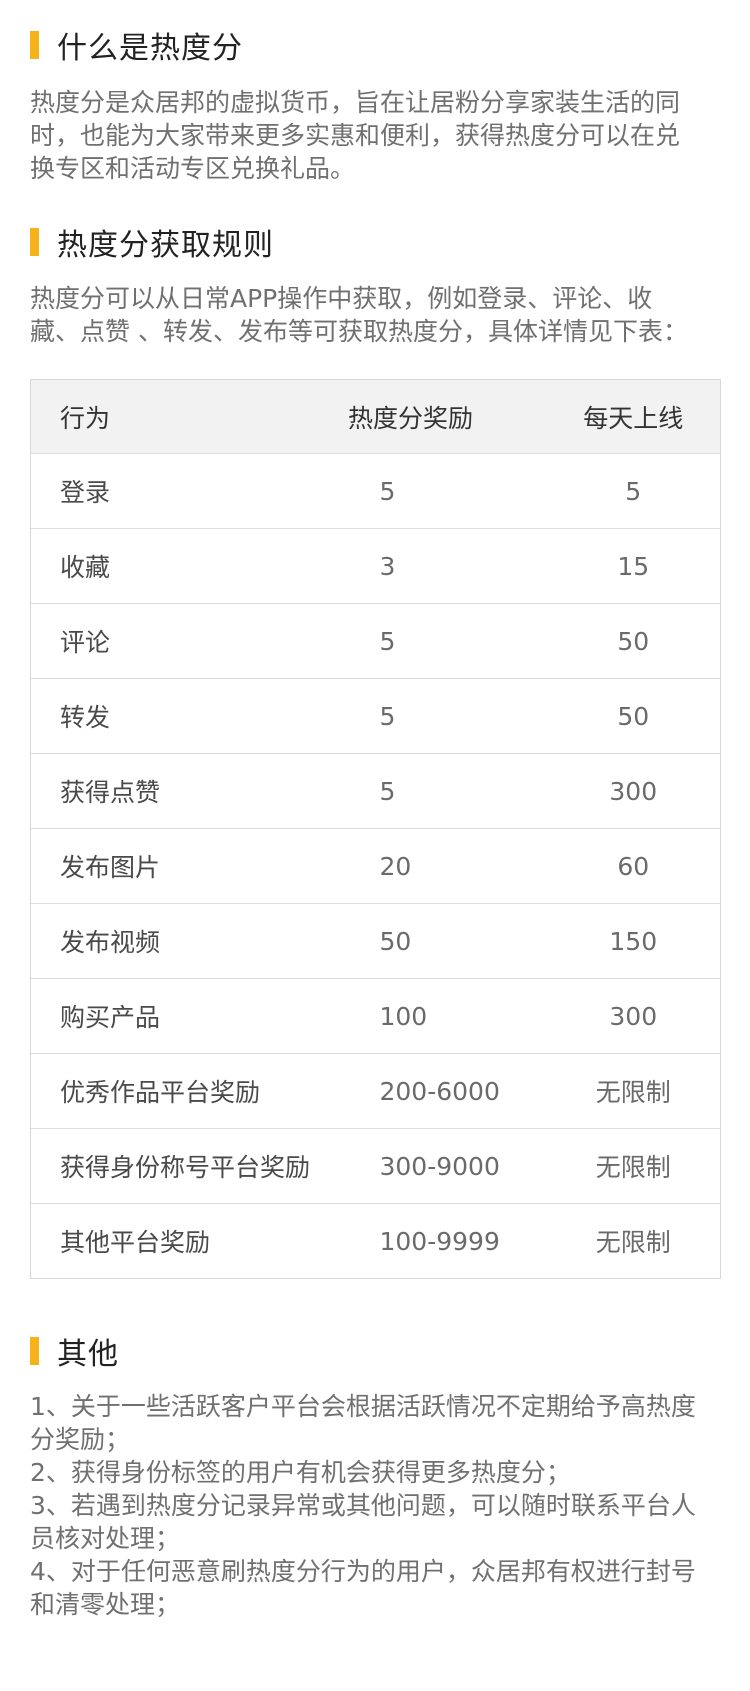 The image size is (750, 1691). I want to click on table-row: 登录 5 5, so click(375, 491).